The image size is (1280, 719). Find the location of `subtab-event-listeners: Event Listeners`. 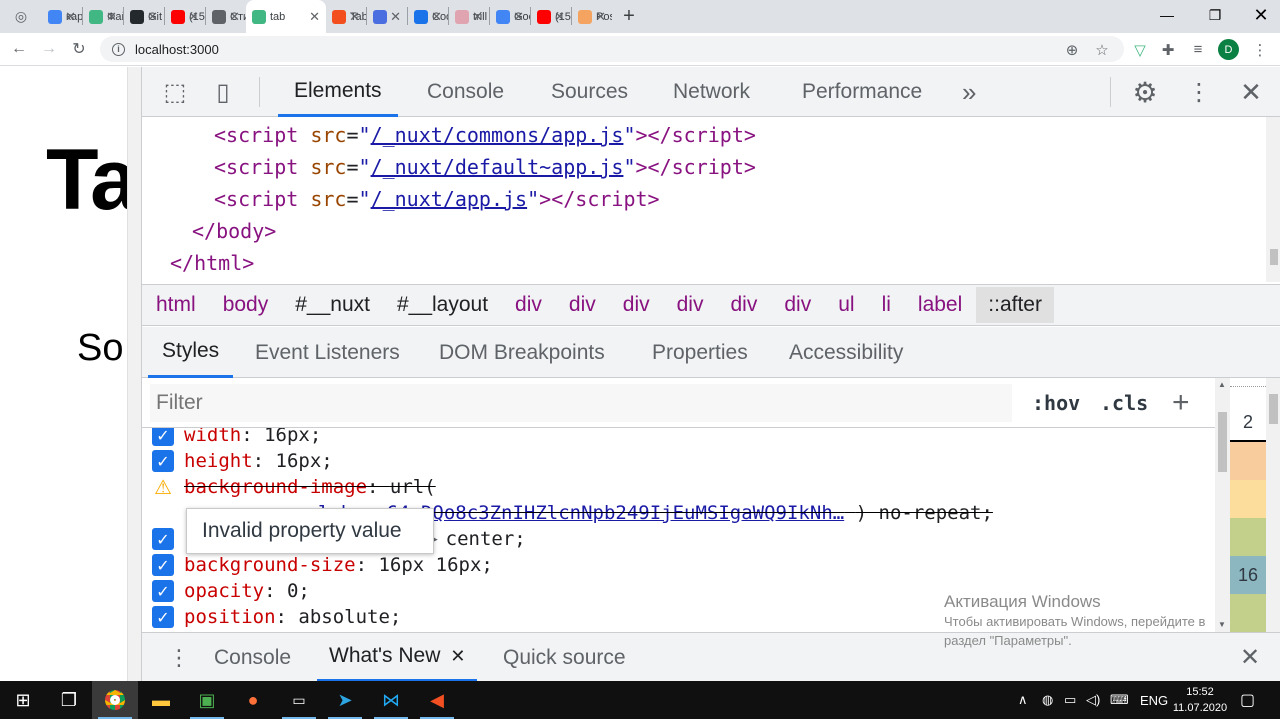

subtab-event-listeners: Event Listeners is located at coordinates (327, 352).